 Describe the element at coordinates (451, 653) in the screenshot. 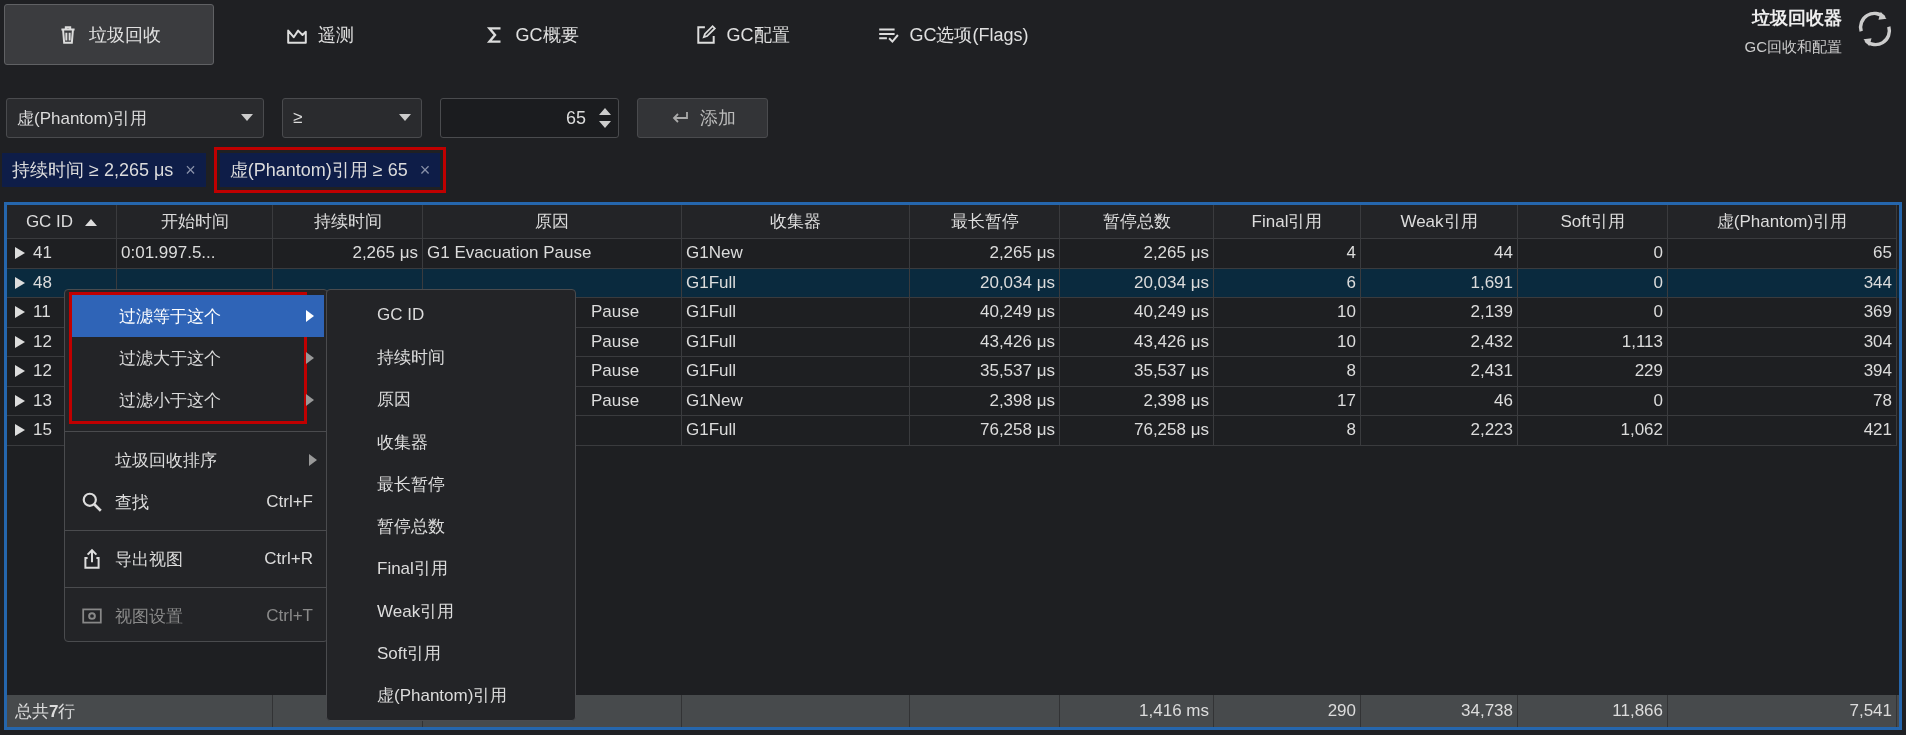

I see `menu-item: Soft引用` at that location.